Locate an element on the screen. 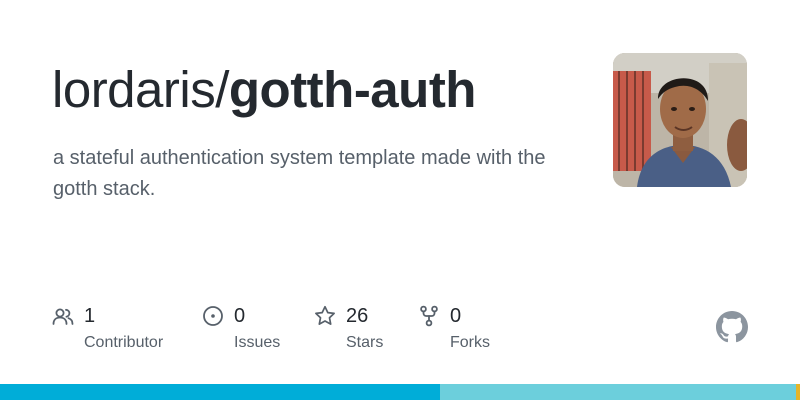 This screenshot has height=400, width=800. repo-forked-icon is located at coordinates (429, 316).